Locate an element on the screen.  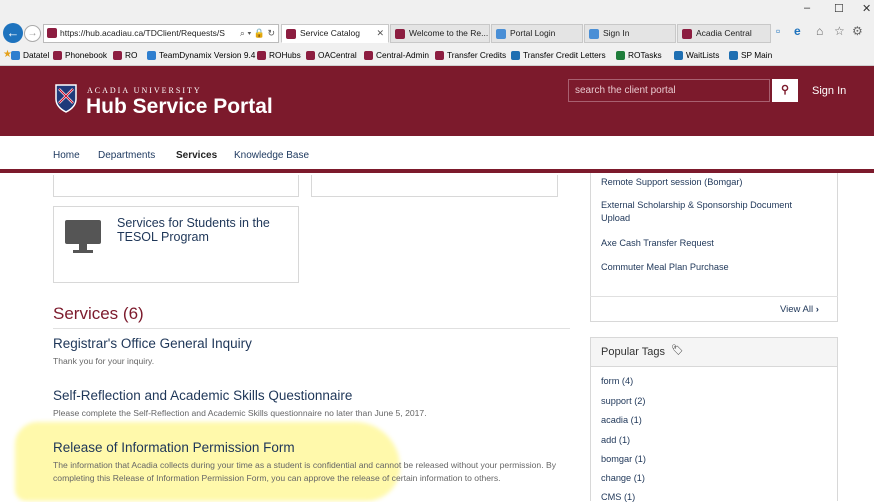
tab-service-catalog: Service Catalog ✕ is located at coordinates (335, 33).